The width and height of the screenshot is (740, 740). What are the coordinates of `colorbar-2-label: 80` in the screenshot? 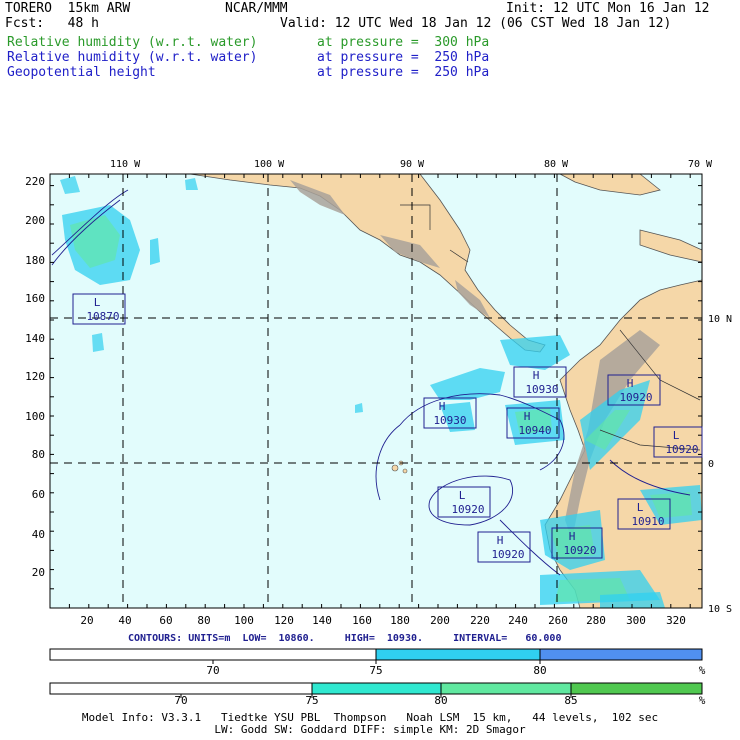 It's located at (440, 700).